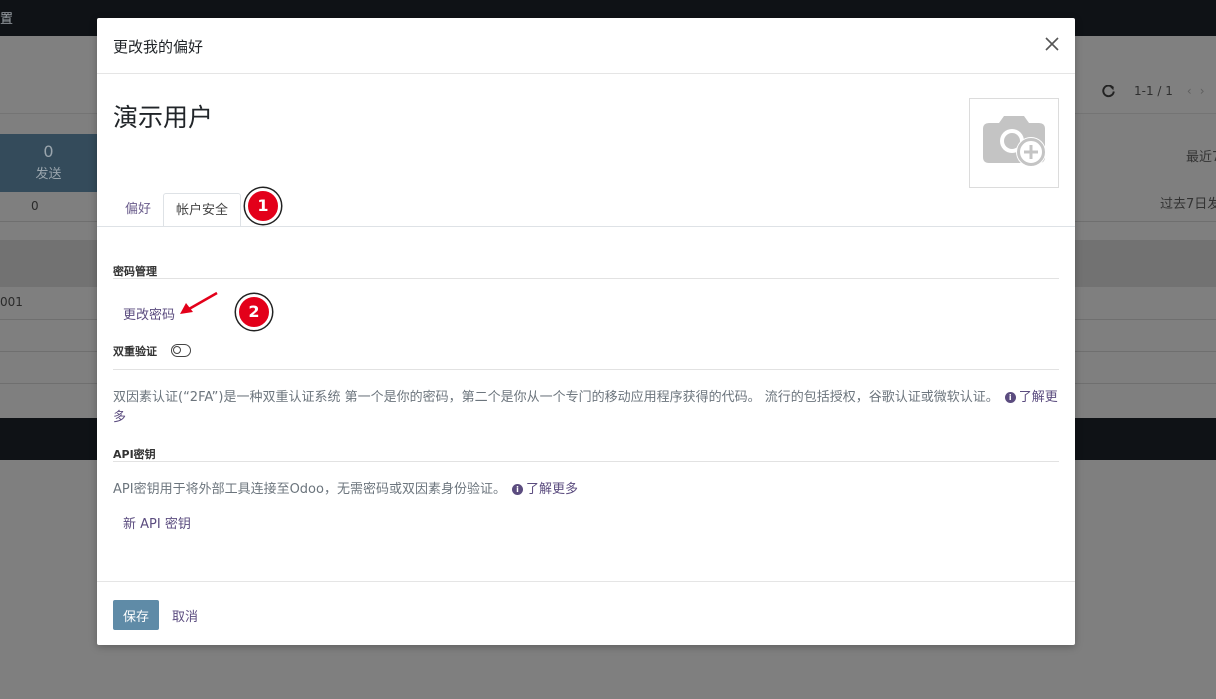  I want to click on two-factor-toggle, so click(181, 350).